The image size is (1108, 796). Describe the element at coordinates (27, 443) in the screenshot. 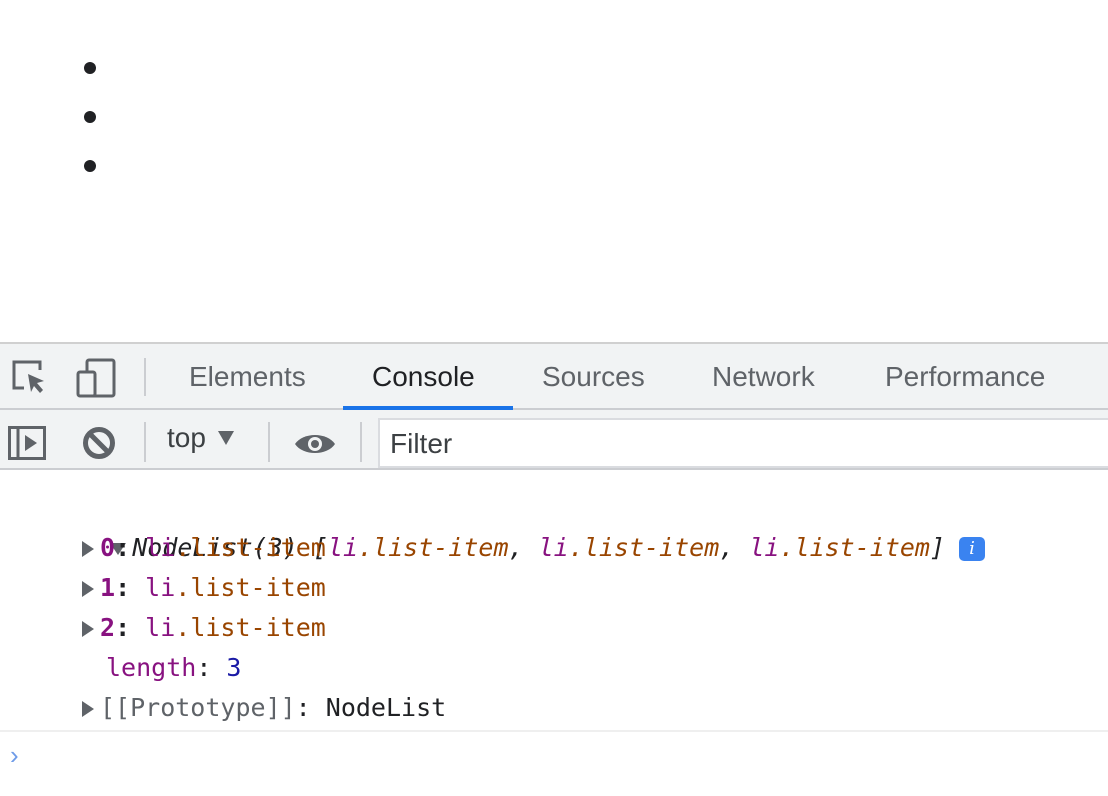

I see `sidebar-toggle-icon` at that location.